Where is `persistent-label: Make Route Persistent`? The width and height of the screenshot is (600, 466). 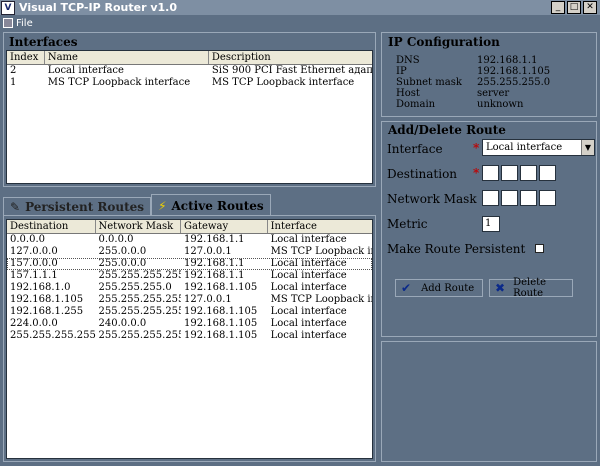
persistent-label: Make Route Persistent is located at coordinates (456, 249).